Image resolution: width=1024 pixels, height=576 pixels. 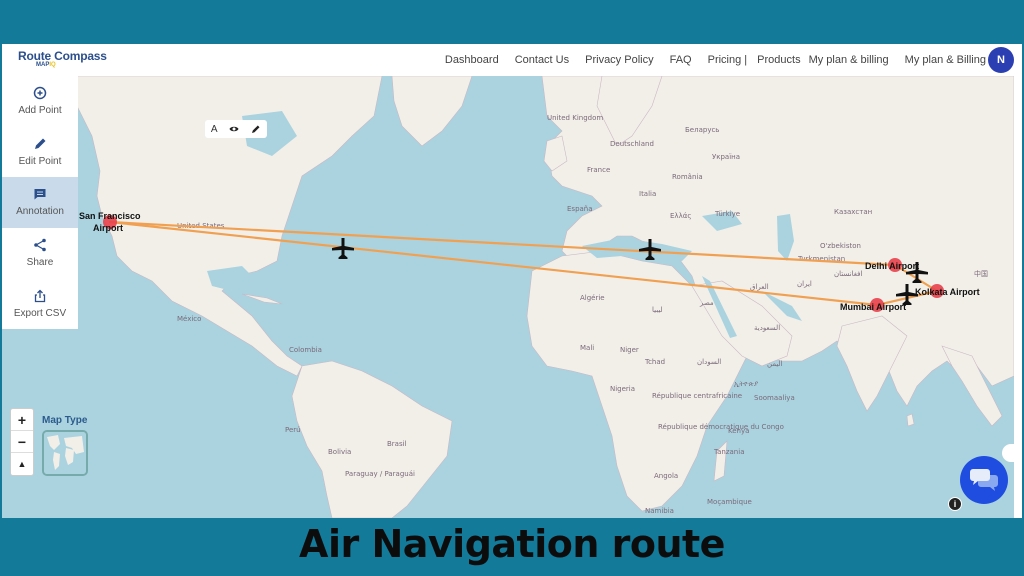 I want to click on label-tanzania: Tanzania, so click(x=728, y=452).